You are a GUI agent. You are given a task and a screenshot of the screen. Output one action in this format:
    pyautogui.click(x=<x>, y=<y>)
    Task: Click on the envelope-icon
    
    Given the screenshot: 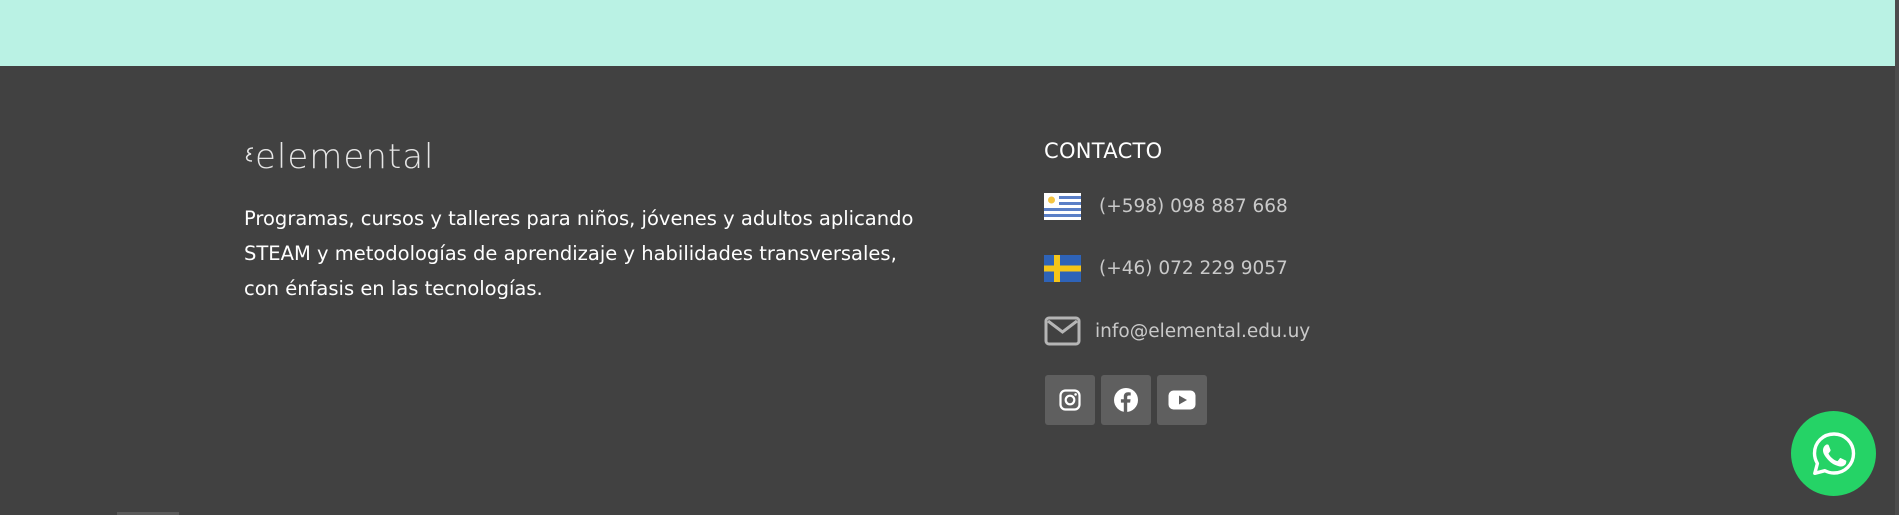 What is the action you would take?
    pyautogui.click(x=1062, y=331)
    